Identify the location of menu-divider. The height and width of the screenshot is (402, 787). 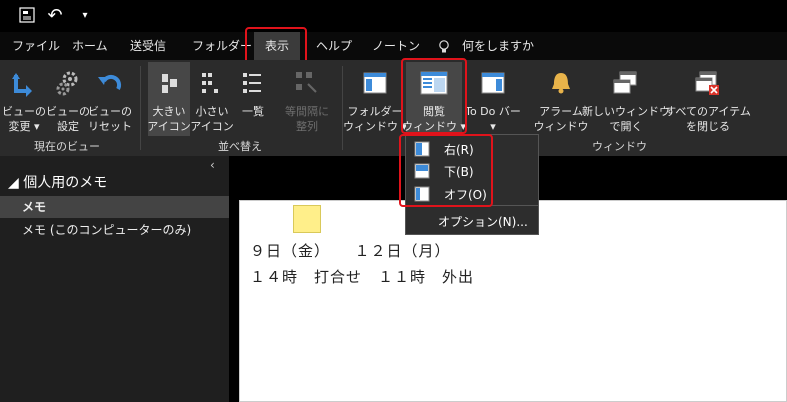
(472, 205).